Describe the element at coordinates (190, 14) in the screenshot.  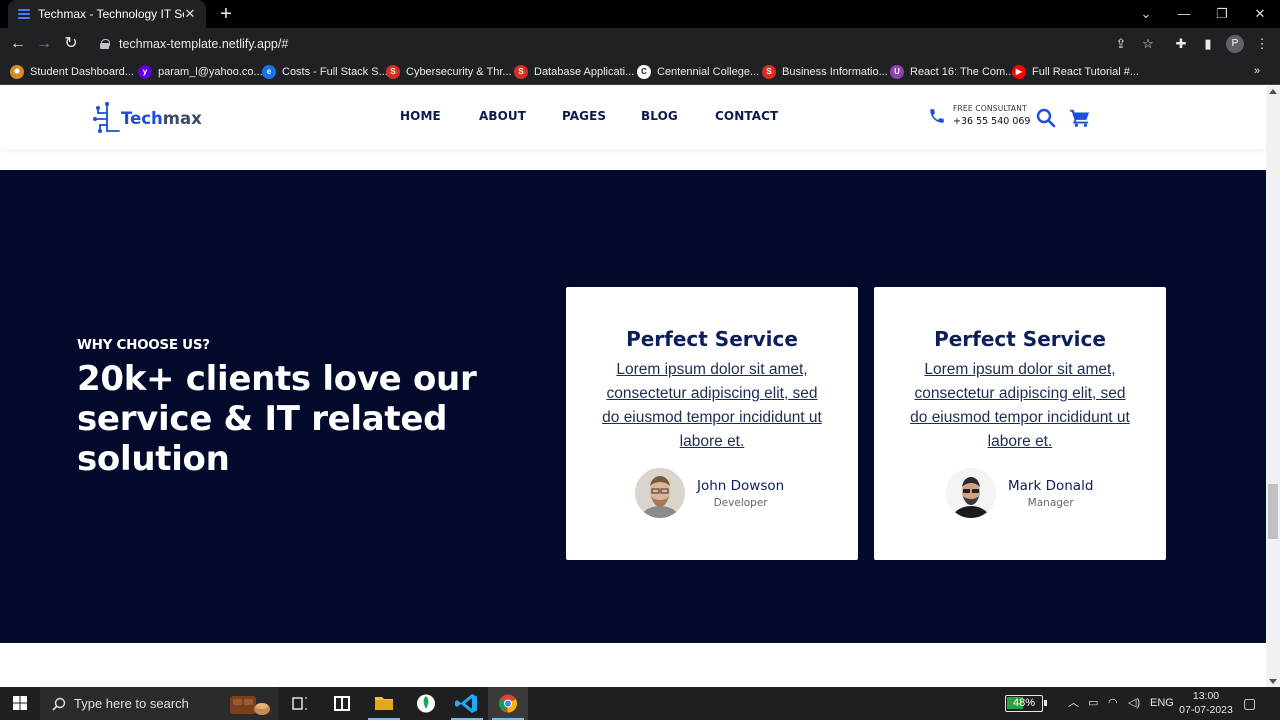
I see `close-tab-icon: ✕` at that location.